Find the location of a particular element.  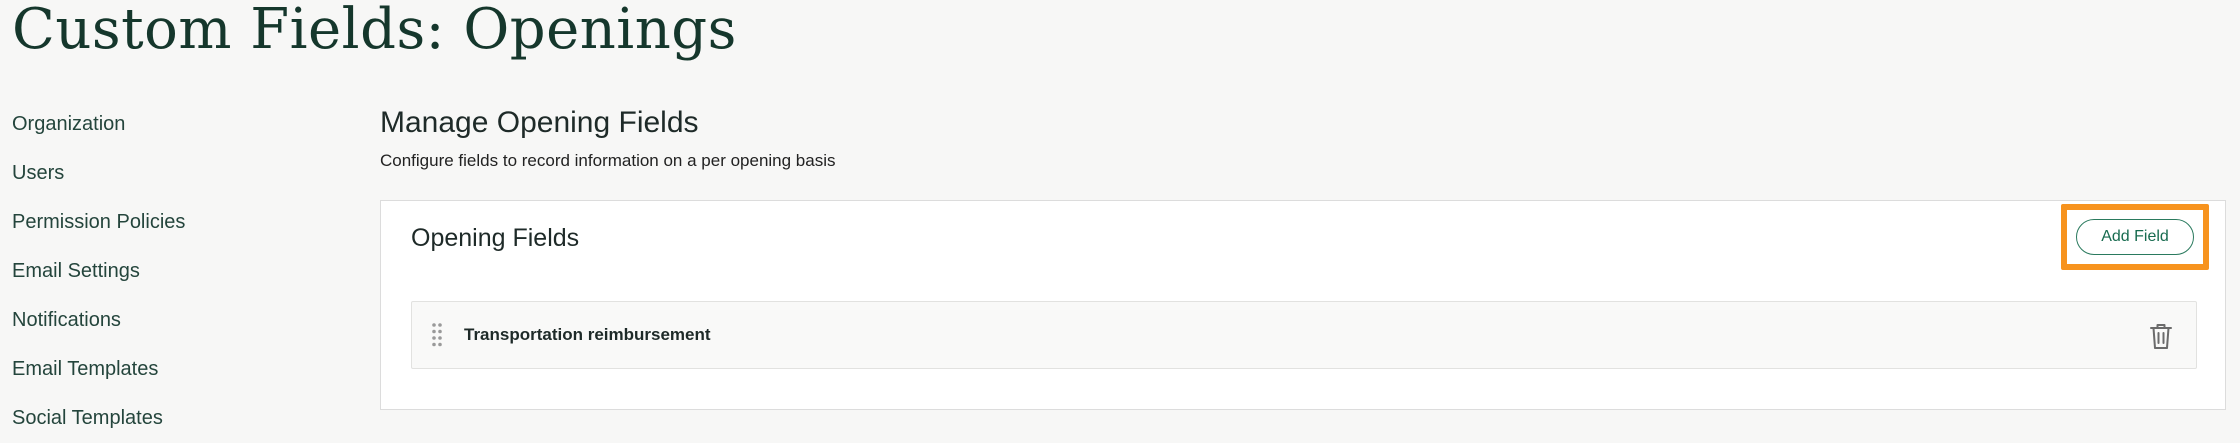

sidebar-item-permission-policies: Permission Policies is located at coordinates (162, 222).